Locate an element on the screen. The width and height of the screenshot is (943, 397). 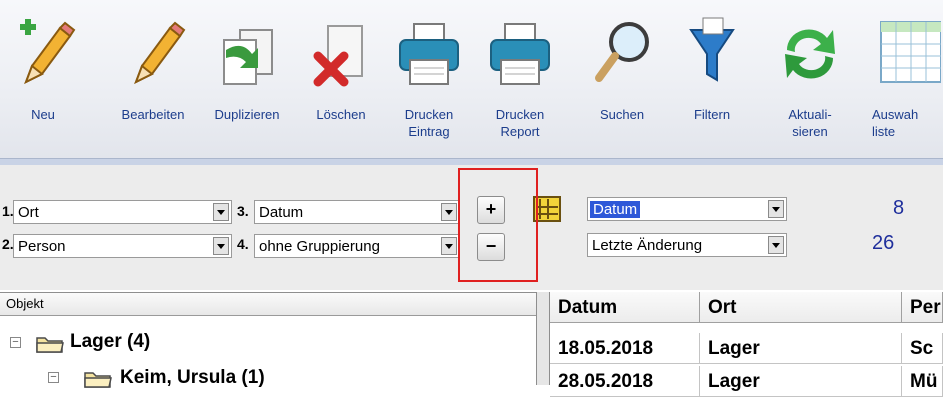
delete-button: Löschen is located at coordinates (341, 79).